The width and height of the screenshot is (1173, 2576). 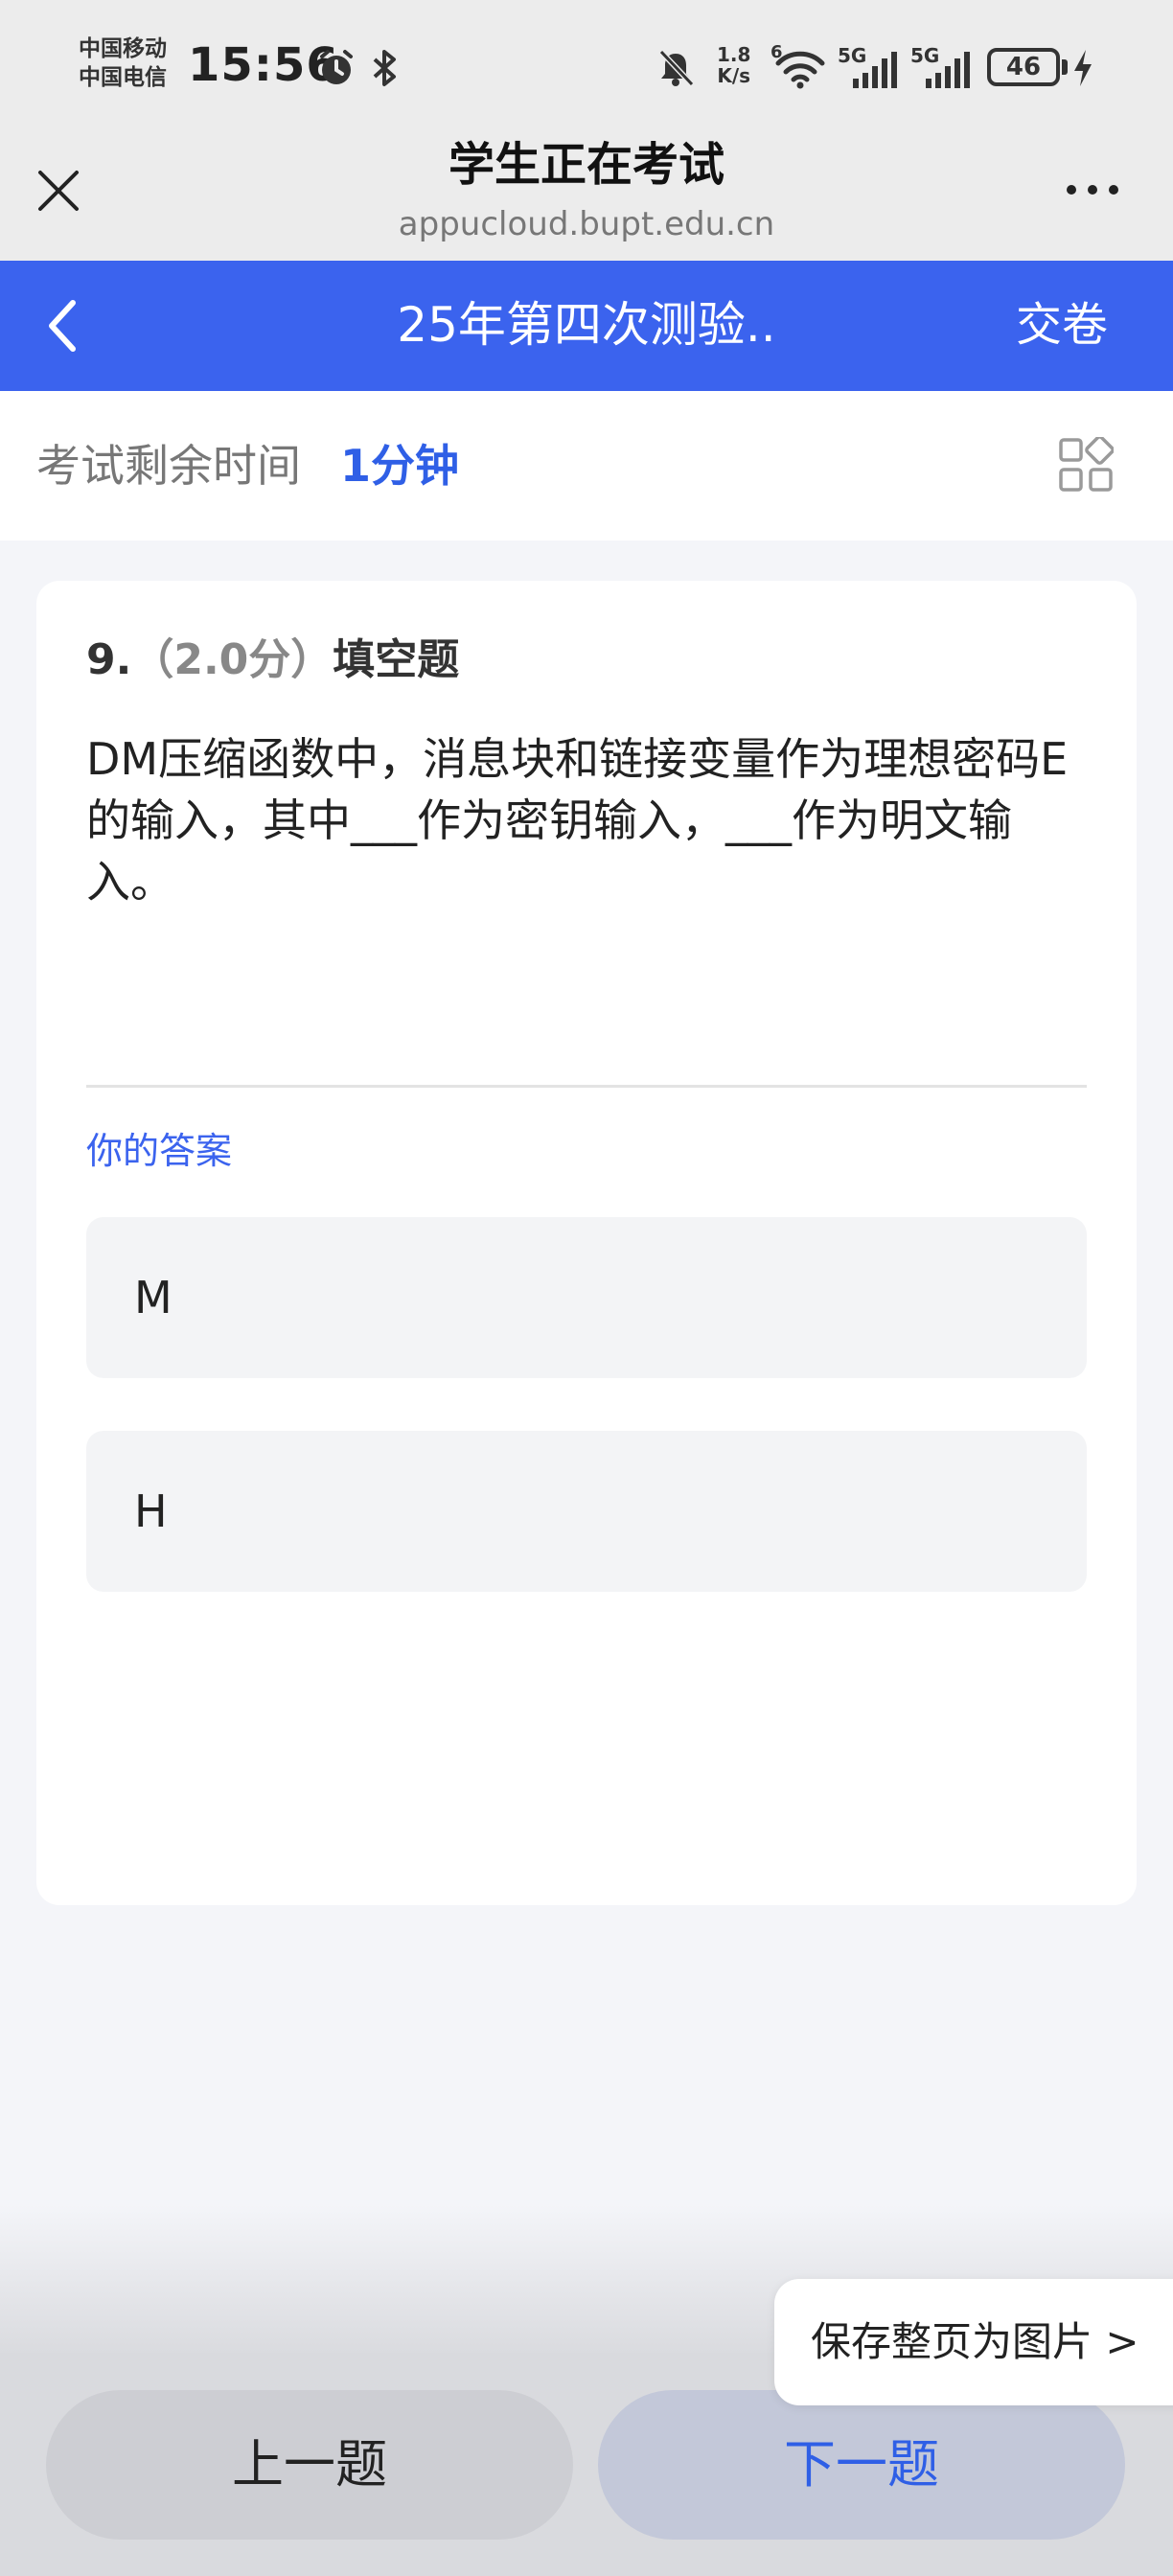 I want to click on save-page-as-image-button: 保存整页为图片 >, so click(x=973, y=2342).